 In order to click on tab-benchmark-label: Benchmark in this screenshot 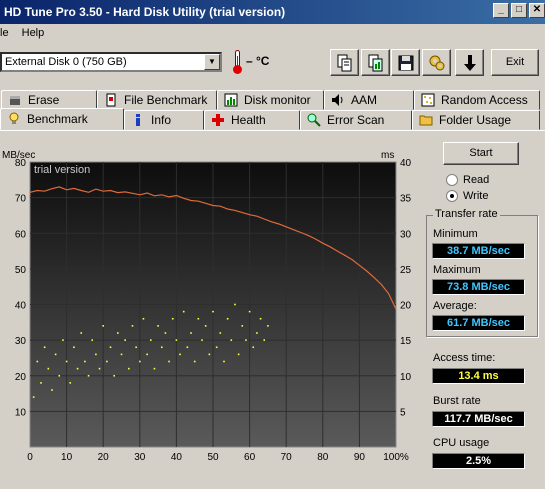, I will do `click(57, 119)`.